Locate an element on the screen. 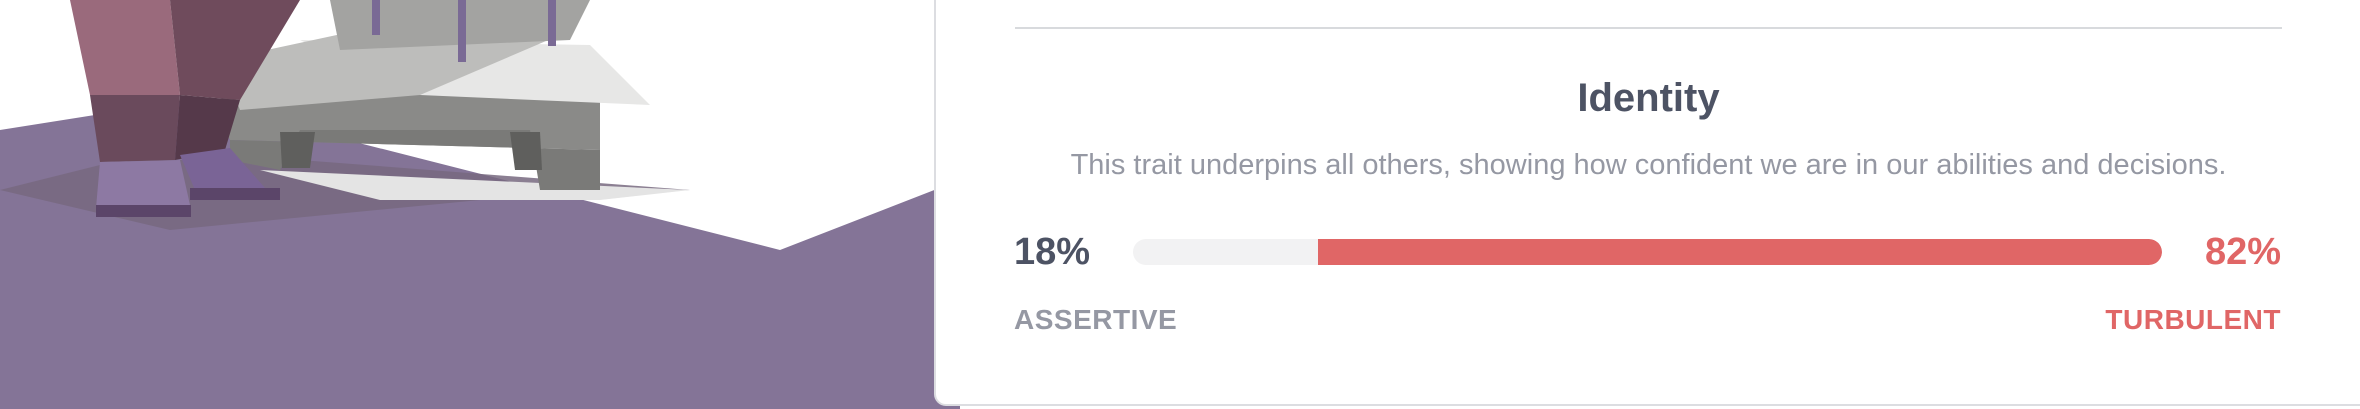 The image size is (2360, 409). foot-shadow-left is located at coordinates (143, 211).